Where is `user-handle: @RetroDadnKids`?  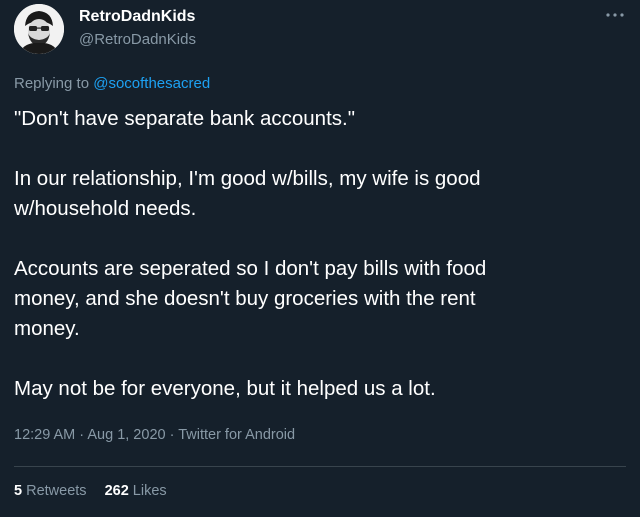 user-handle: @RetroDadnKids is located at coordinates (137, 39).